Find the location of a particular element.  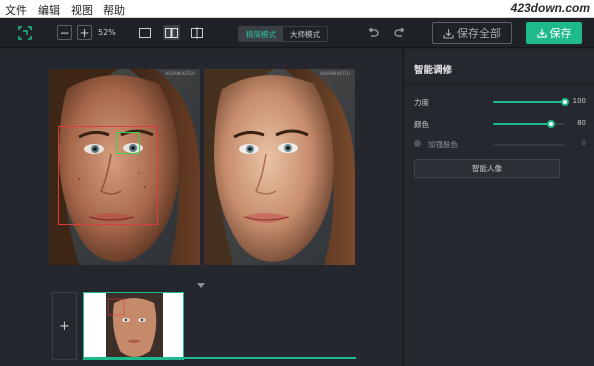

face-detection-box is located at coordinates (108, 175).